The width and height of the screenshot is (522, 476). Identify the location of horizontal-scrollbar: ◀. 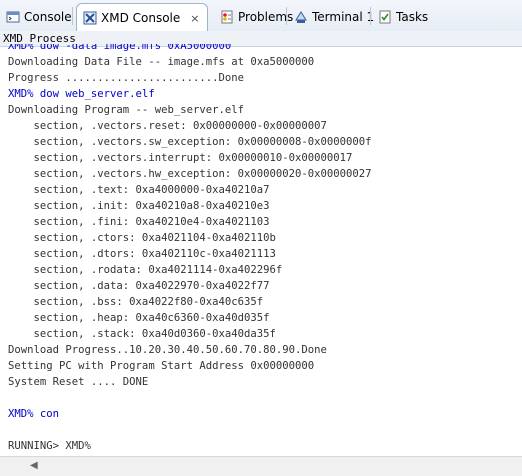
(261, 466).